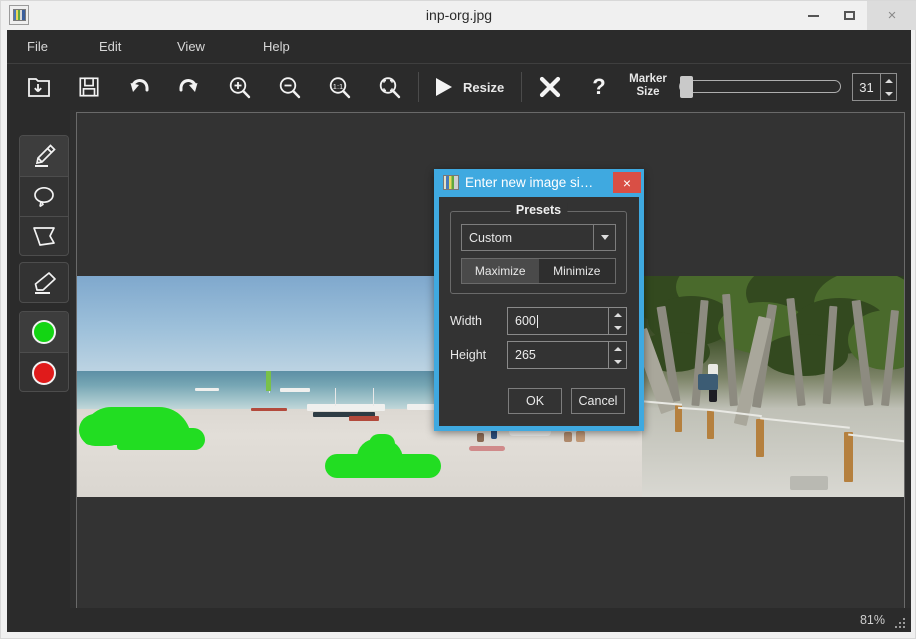  I want to click on play-triangle-icon, so click(444, 87).